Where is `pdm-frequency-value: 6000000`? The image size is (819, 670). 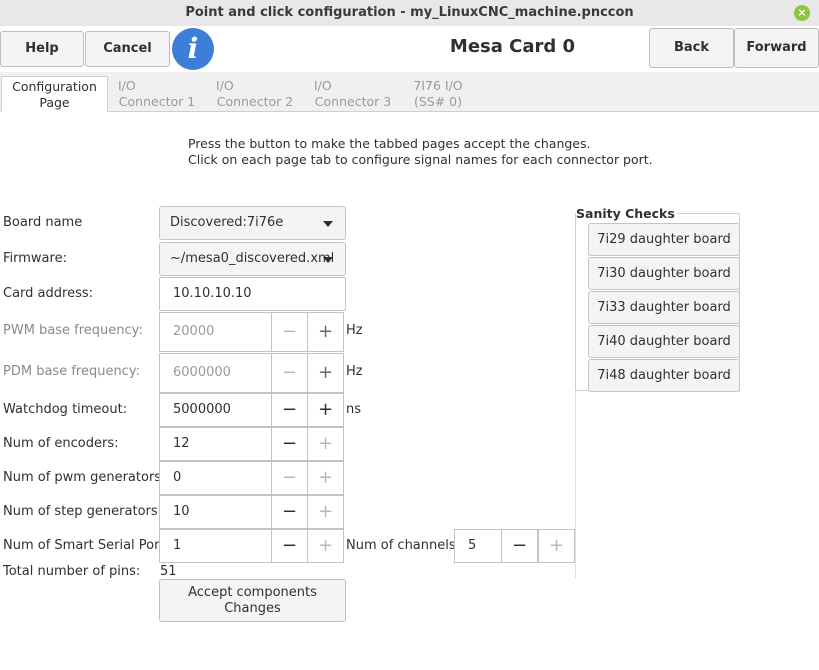 pdm-frequency-value: 6000000 is located at coordinates (215, 373).